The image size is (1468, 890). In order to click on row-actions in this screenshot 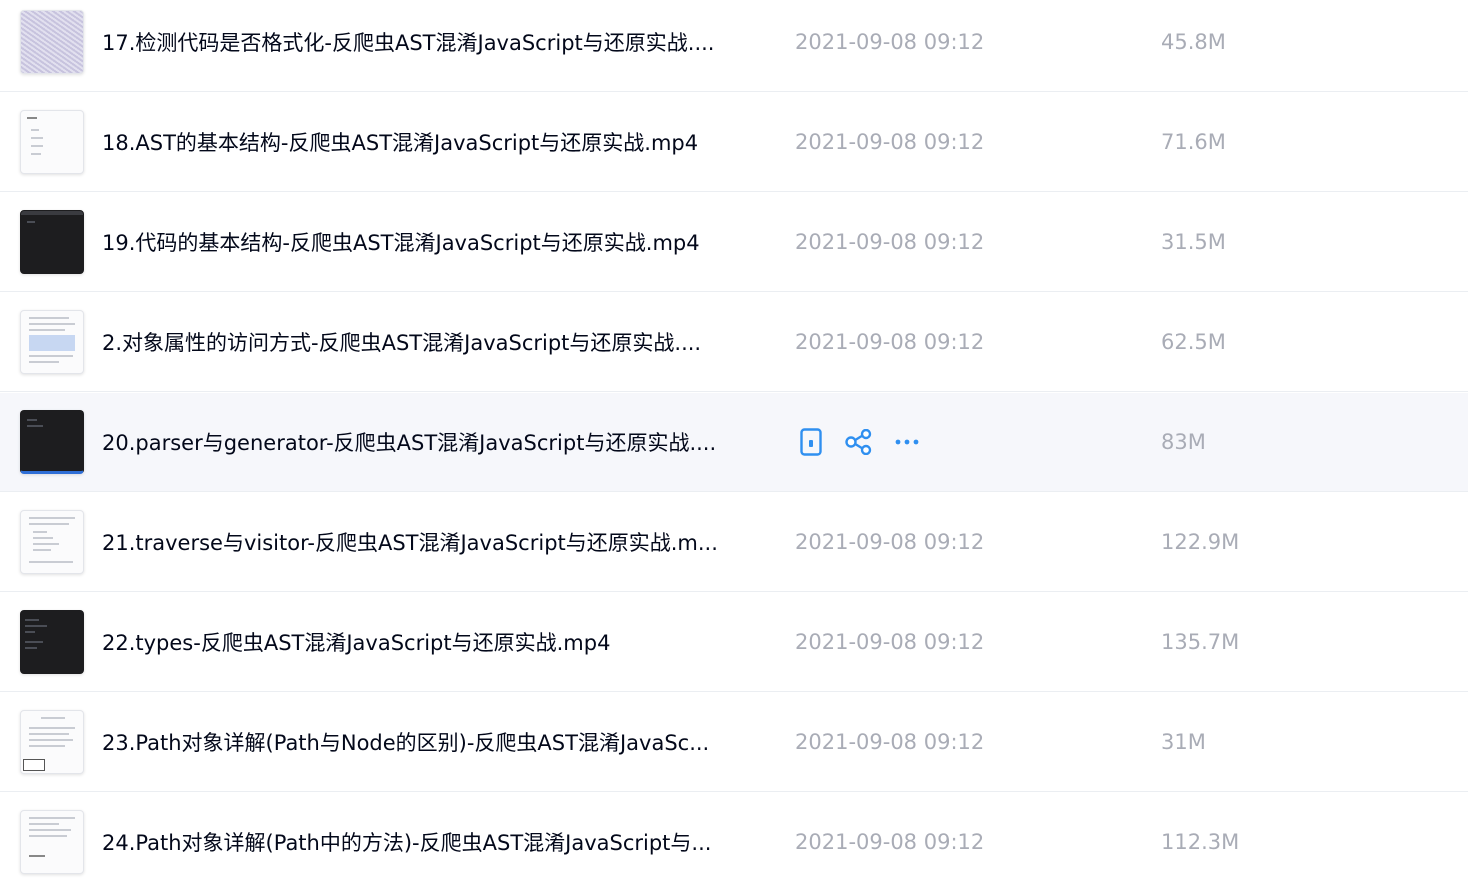, I will do `click(867, 442)`.